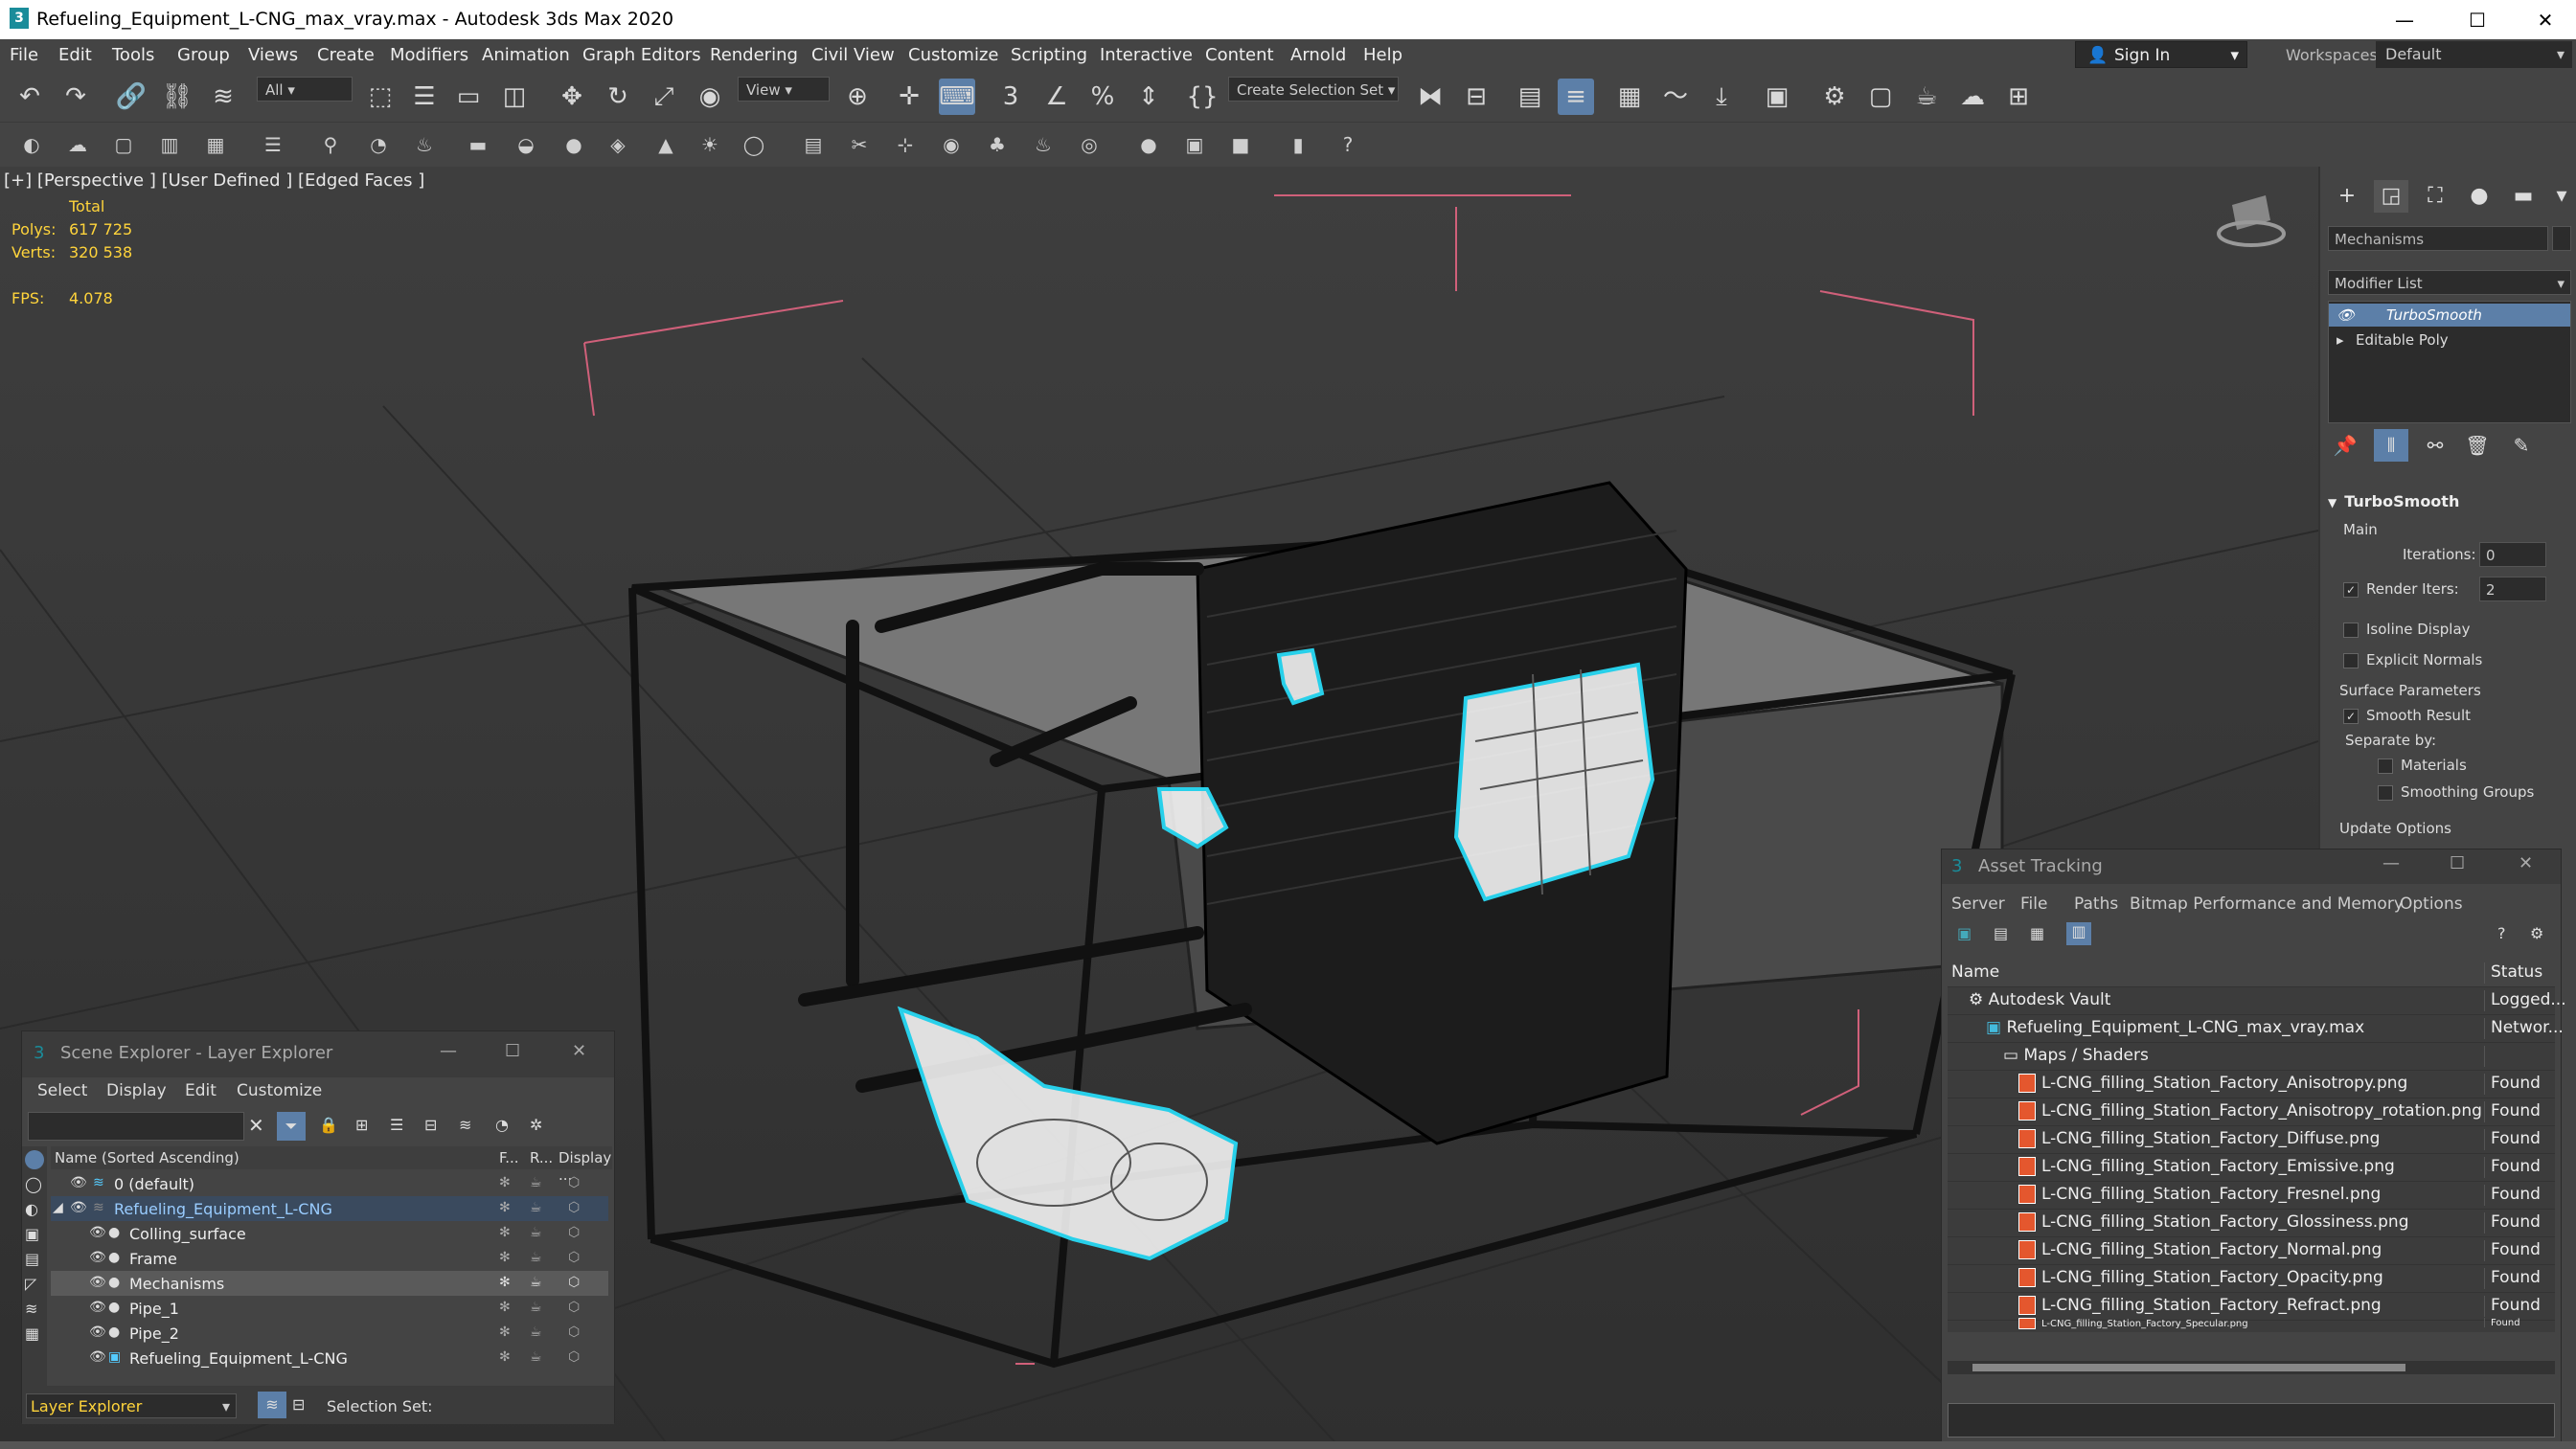 This screenshot has width=2576, height=1449. Describe the element at coordinates (131, 97) in the screenshot. I see `link-icon: 🔗` at that location.